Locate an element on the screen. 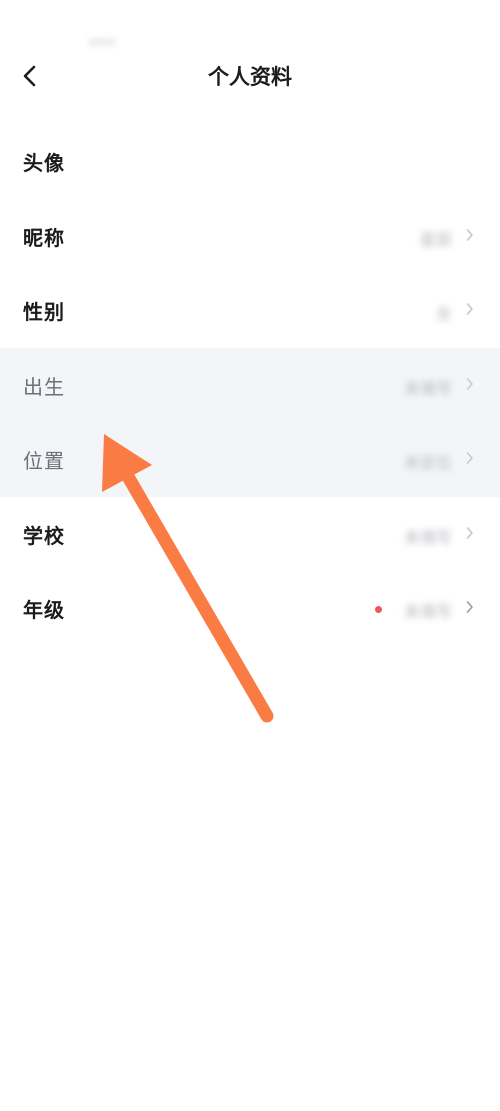  row-label: 出生 is located at coordinates (44, 386).